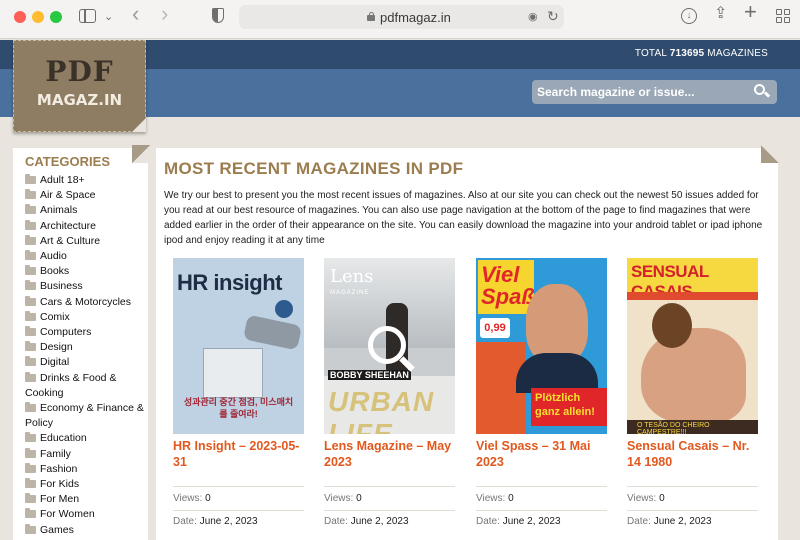  What do you see at coordinates (85, 241) in the screenshot?
I see `category-item: Art & Culture` at bounding box center [85, 241].